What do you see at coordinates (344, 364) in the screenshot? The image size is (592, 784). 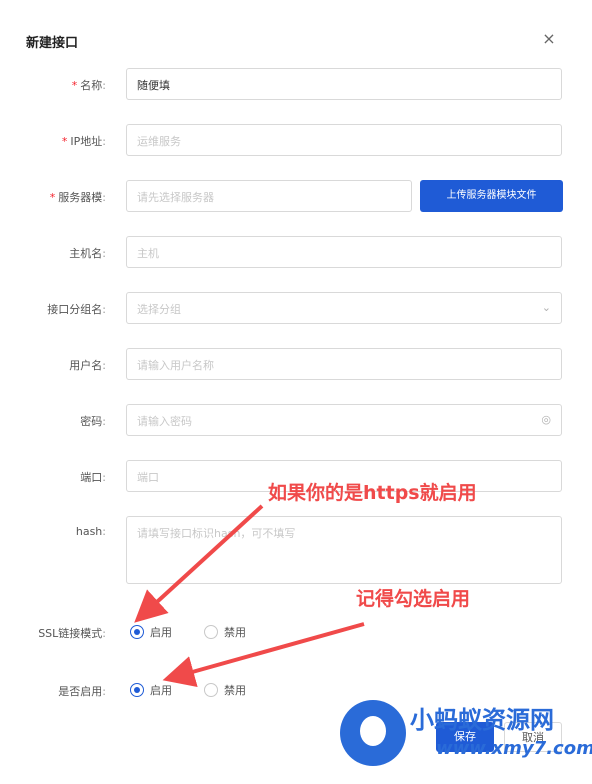 I see `username-input: 请输入用户名称` at bounding box center [344, 364].